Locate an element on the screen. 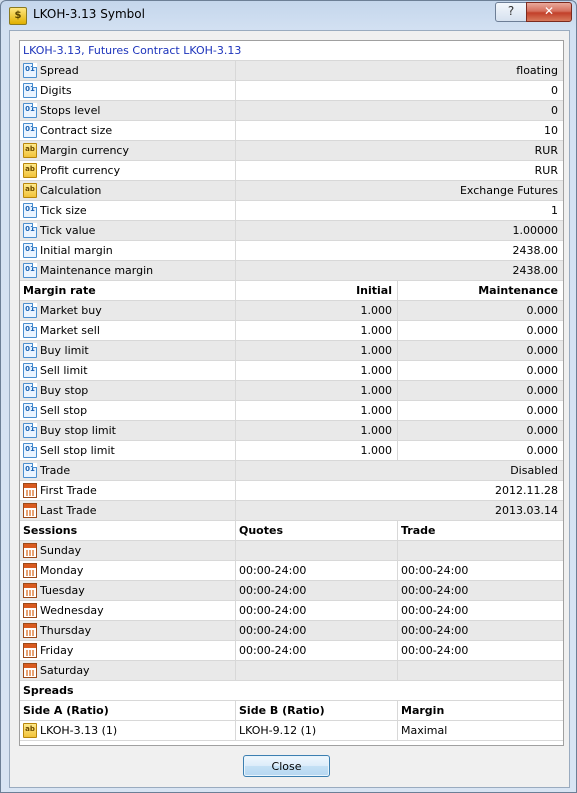 The image size is (577, 793). margin-rate-row: Sell stop 01 1.000 0.000 is located at coordinates (291, 411).